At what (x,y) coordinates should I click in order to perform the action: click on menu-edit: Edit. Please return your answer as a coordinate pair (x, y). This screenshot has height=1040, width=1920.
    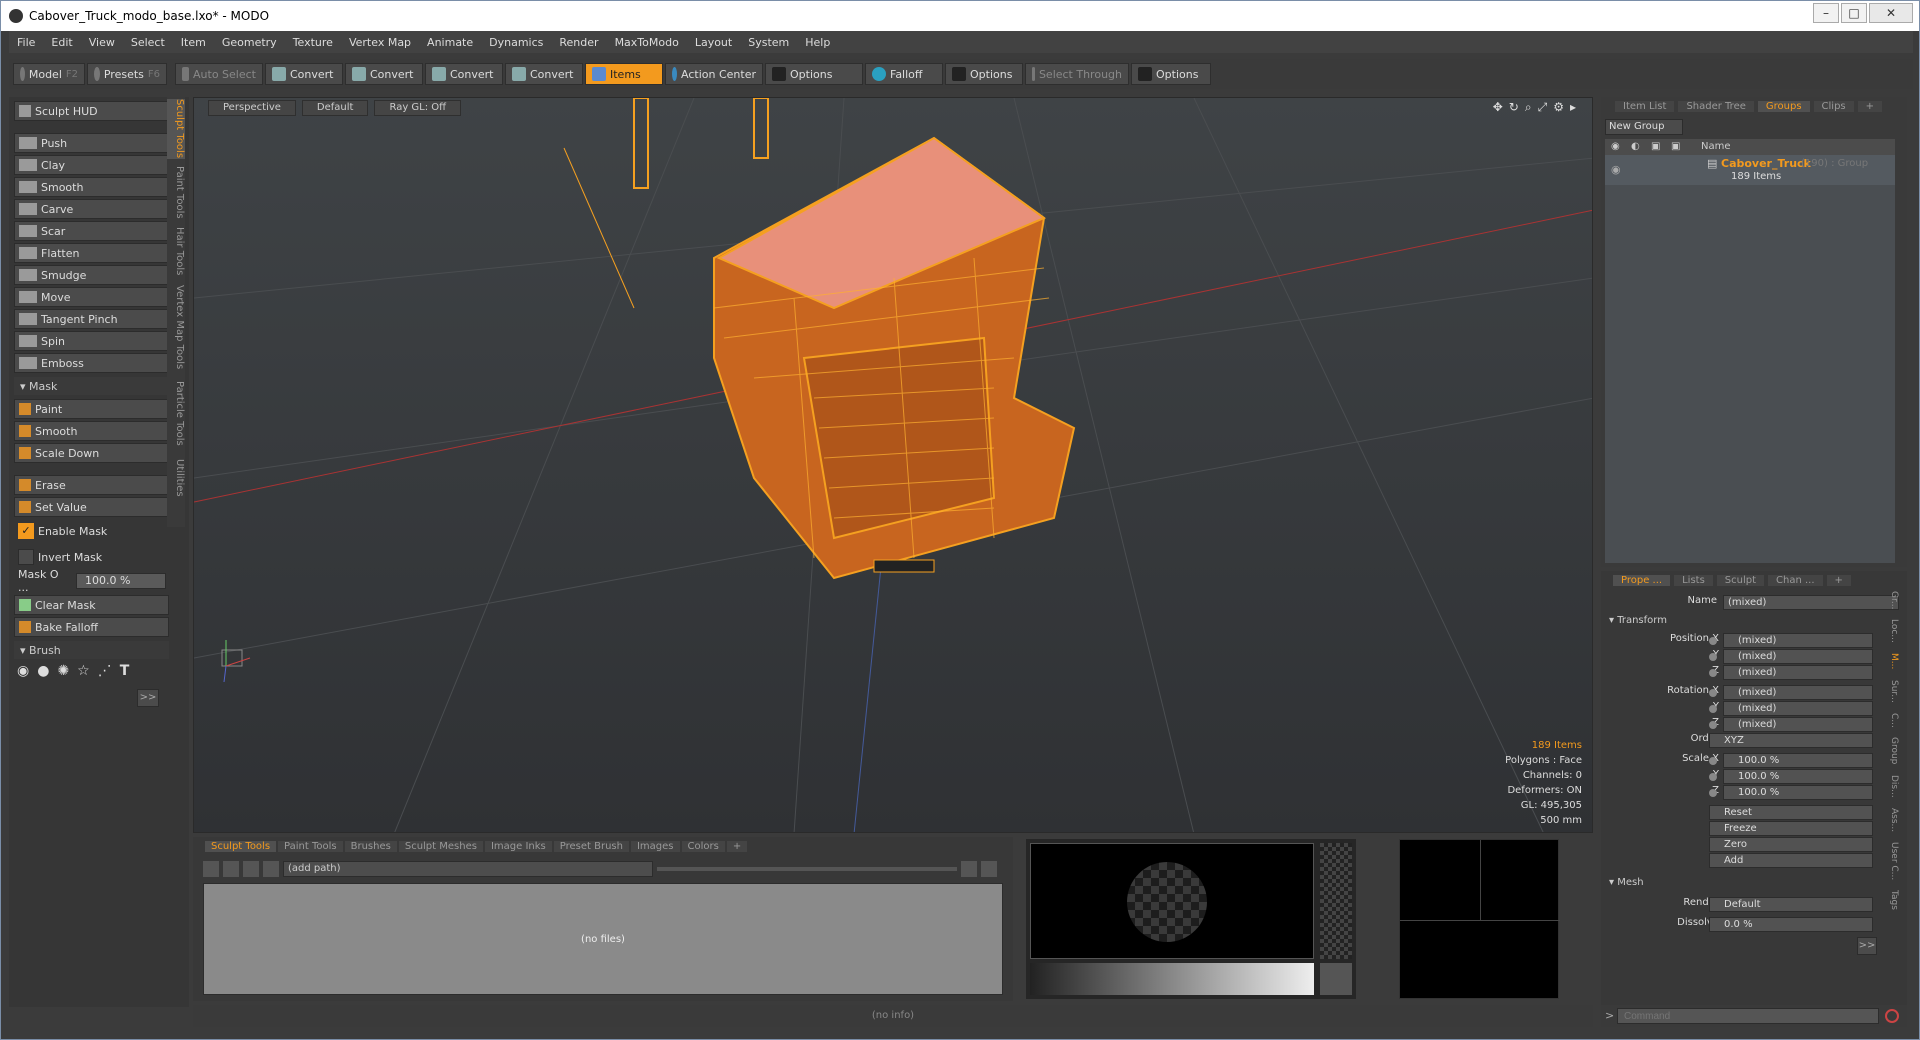
    Looking at the image, I should click on (61, 42).